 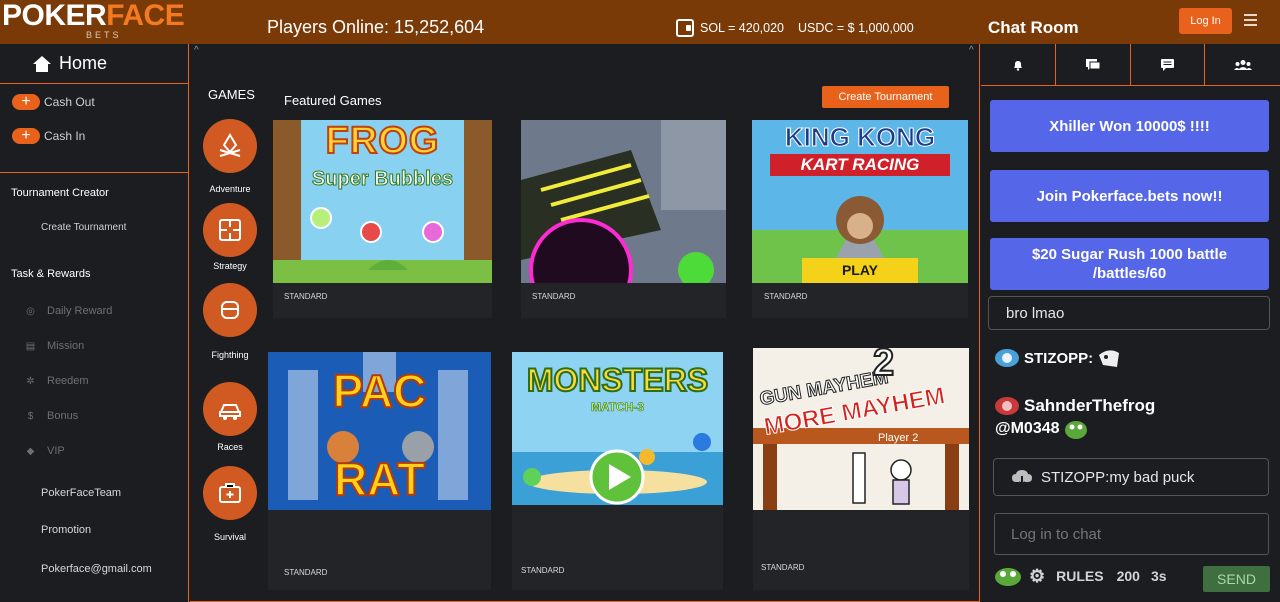 I want to click on target-icon: ◎, so click(x=30, y=311).